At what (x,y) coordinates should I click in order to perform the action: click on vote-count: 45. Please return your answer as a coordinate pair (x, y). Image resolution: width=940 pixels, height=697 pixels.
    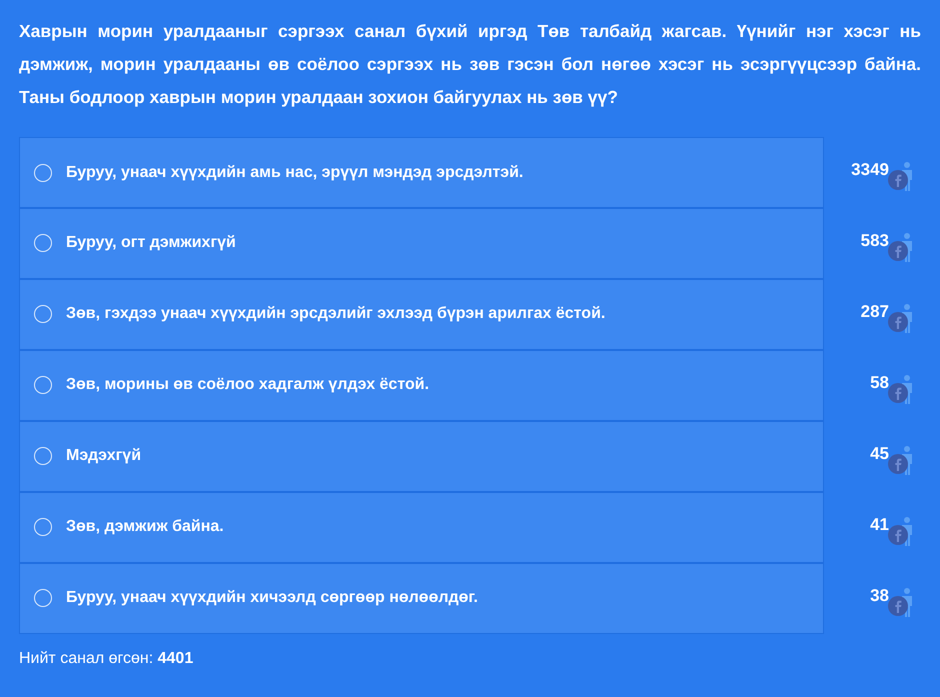
    Looking at the image, I should click on (879, 454).